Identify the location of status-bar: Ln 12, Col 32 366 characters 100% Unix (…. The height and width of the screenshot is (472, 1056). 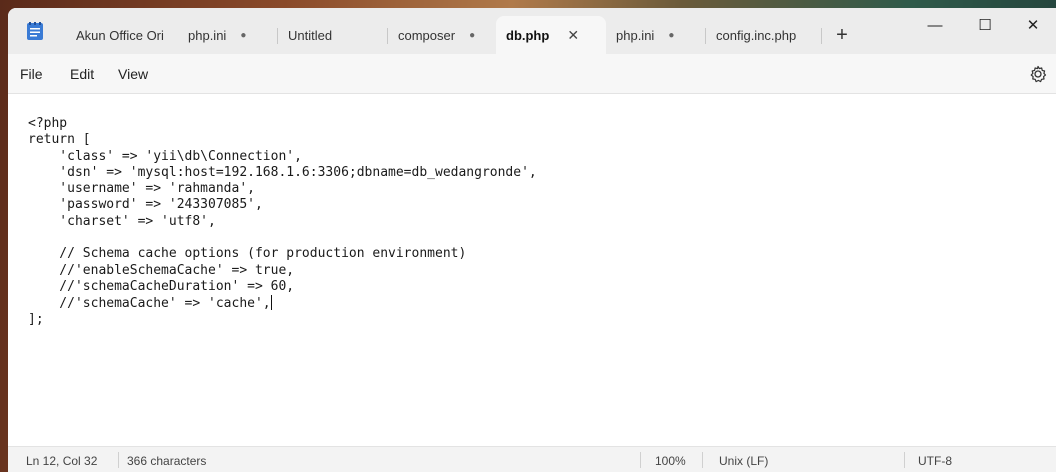
(532, 459).